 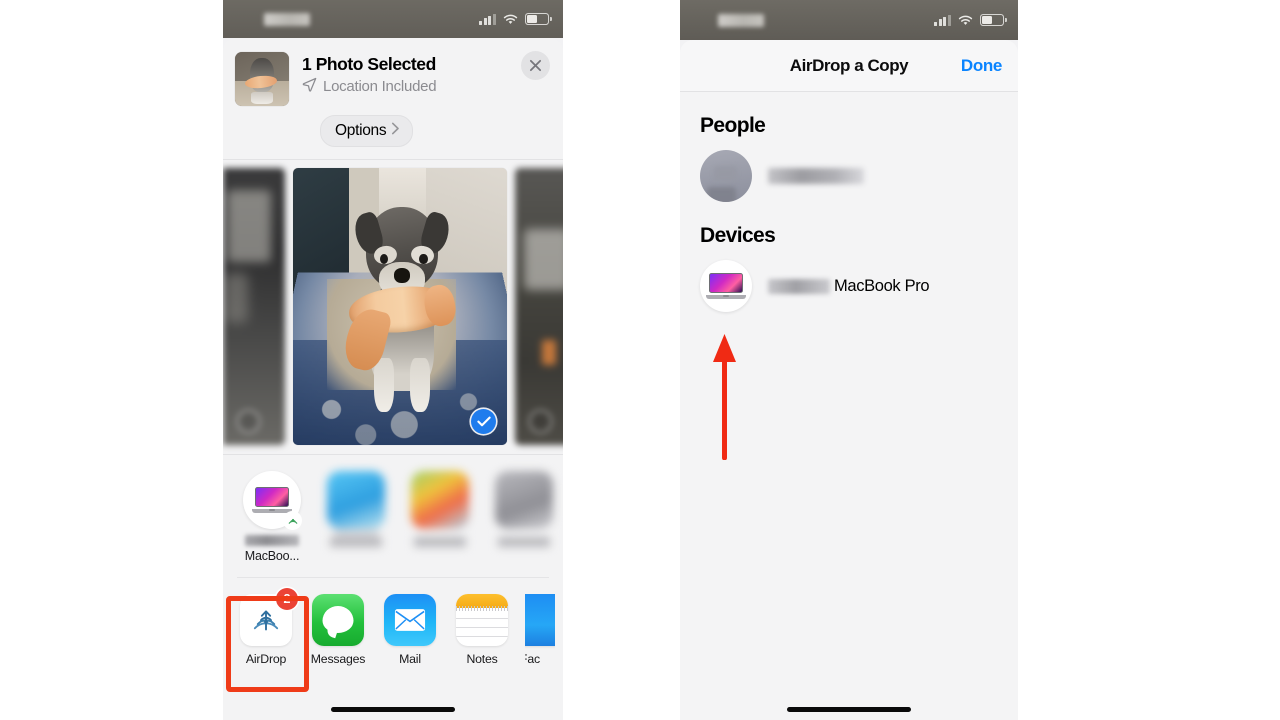 I want to click on location-arrow-icon, so click(x=309, y=86).